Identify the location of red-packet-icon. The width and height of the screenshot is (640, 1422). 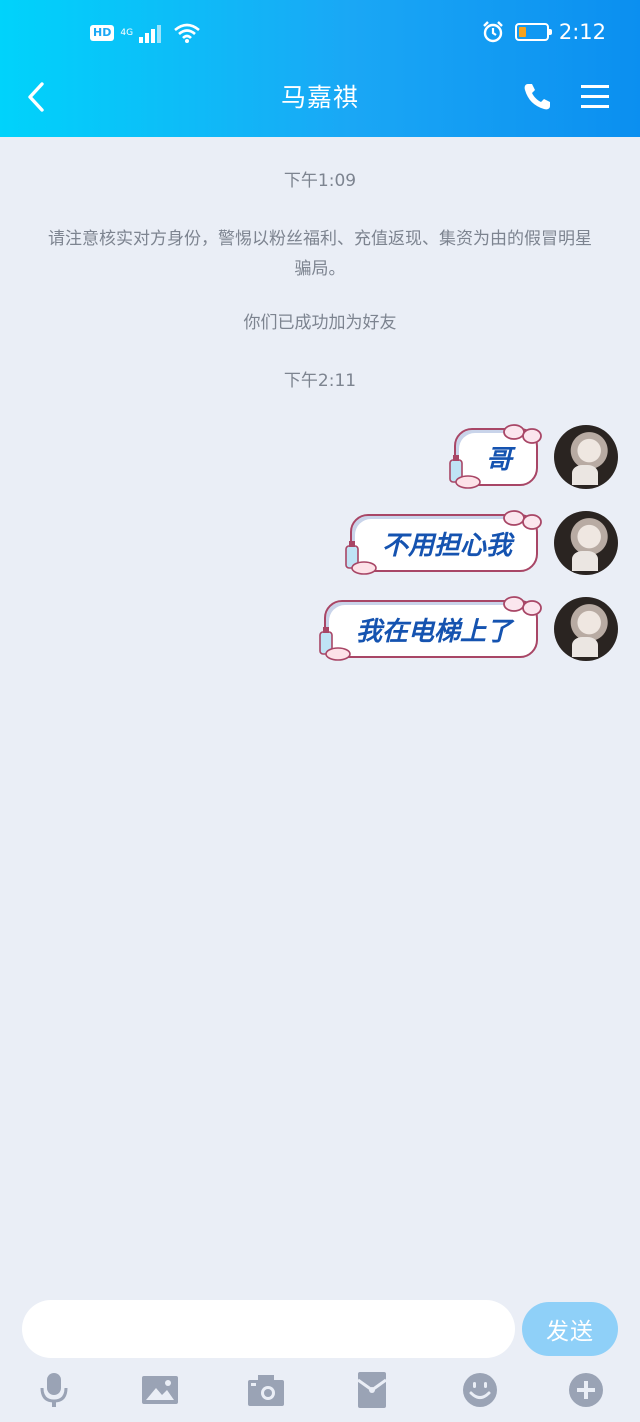
(372, 1390).